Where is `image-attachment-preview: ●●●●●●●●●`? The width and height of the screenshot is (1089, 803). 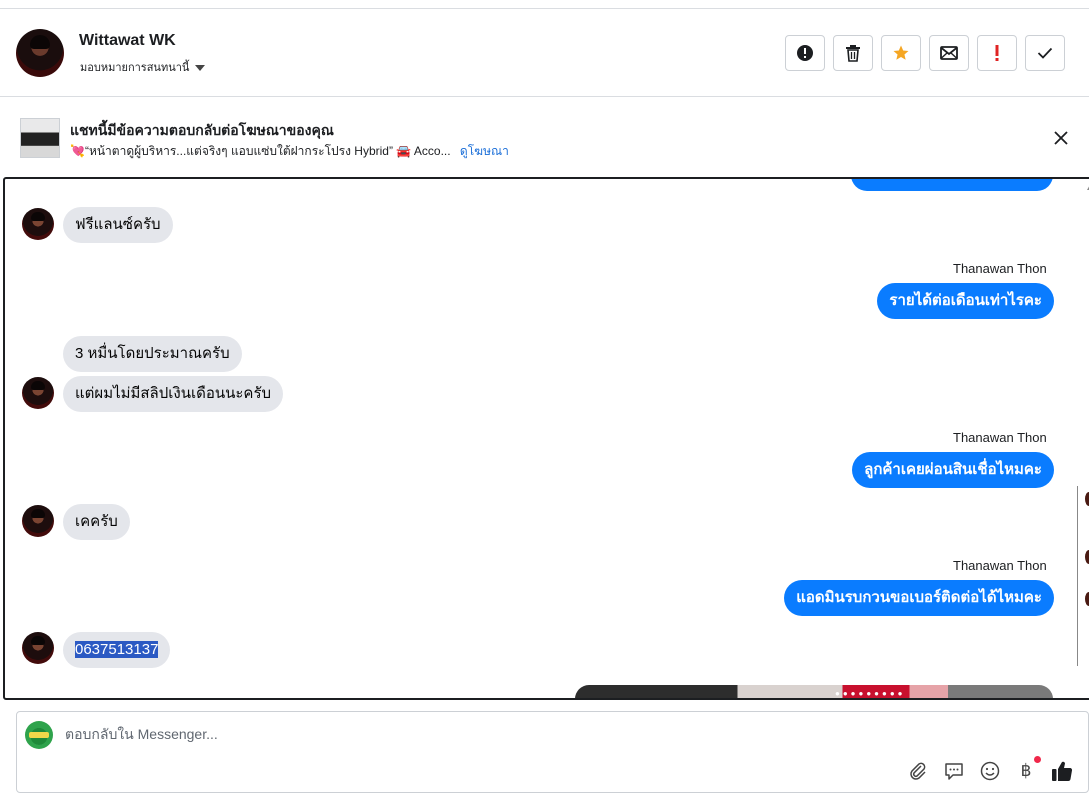
image-attachment-preview: ●●●●●●●●● is located at coordinates (814, 691).